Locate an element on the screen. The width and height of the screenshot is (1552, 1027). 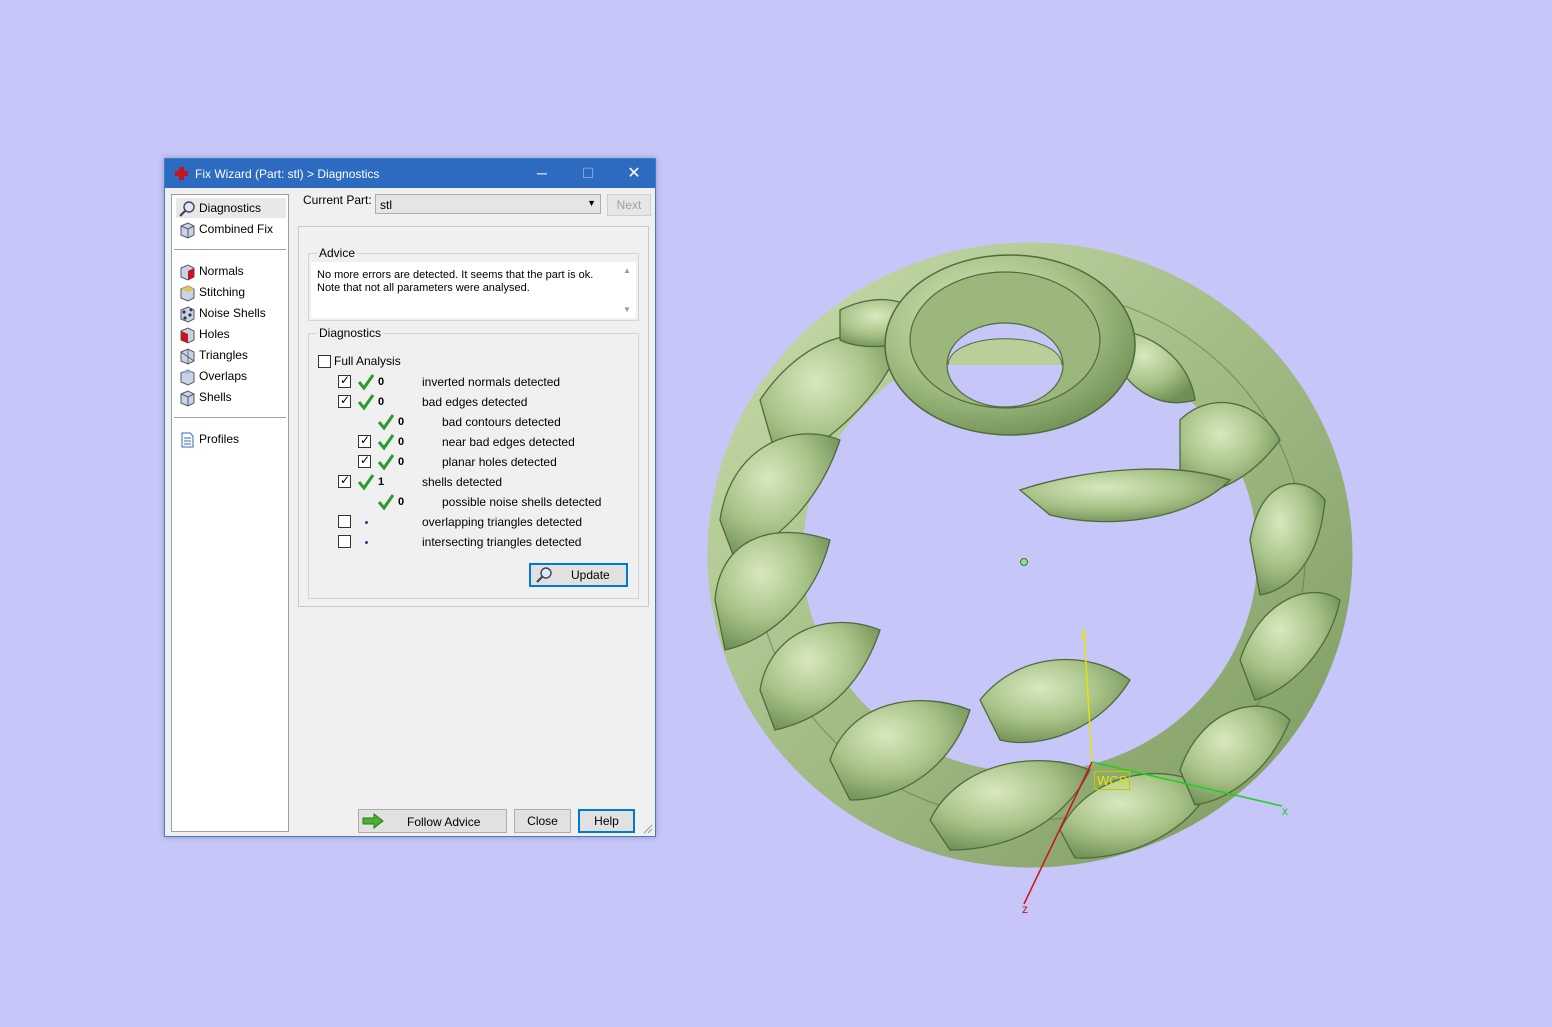
inverted-normals-label: inverted normals detected is located at coordinates (491, 382).